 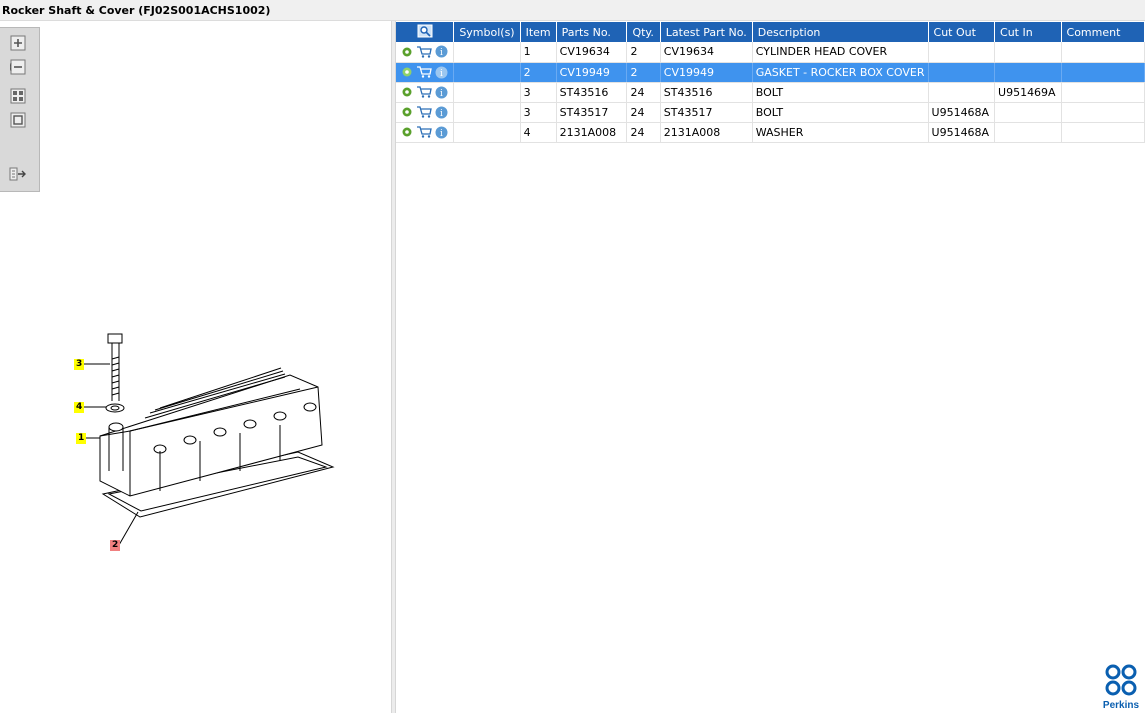 What do you see at coordinates (962, 32) in the screenshot?
I see `column-header-cut-out: Cut Out` at bounding box center [962, 32].